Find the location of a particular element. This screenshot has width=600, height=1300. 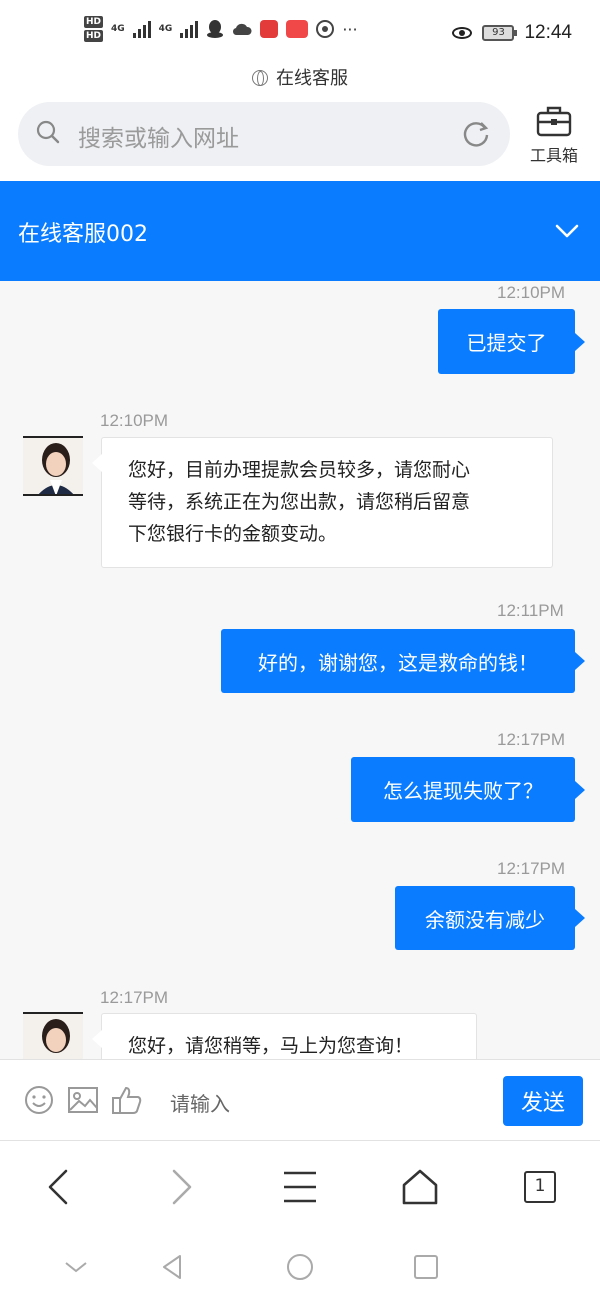

menu-icon is located at coordinates (300, 1187).